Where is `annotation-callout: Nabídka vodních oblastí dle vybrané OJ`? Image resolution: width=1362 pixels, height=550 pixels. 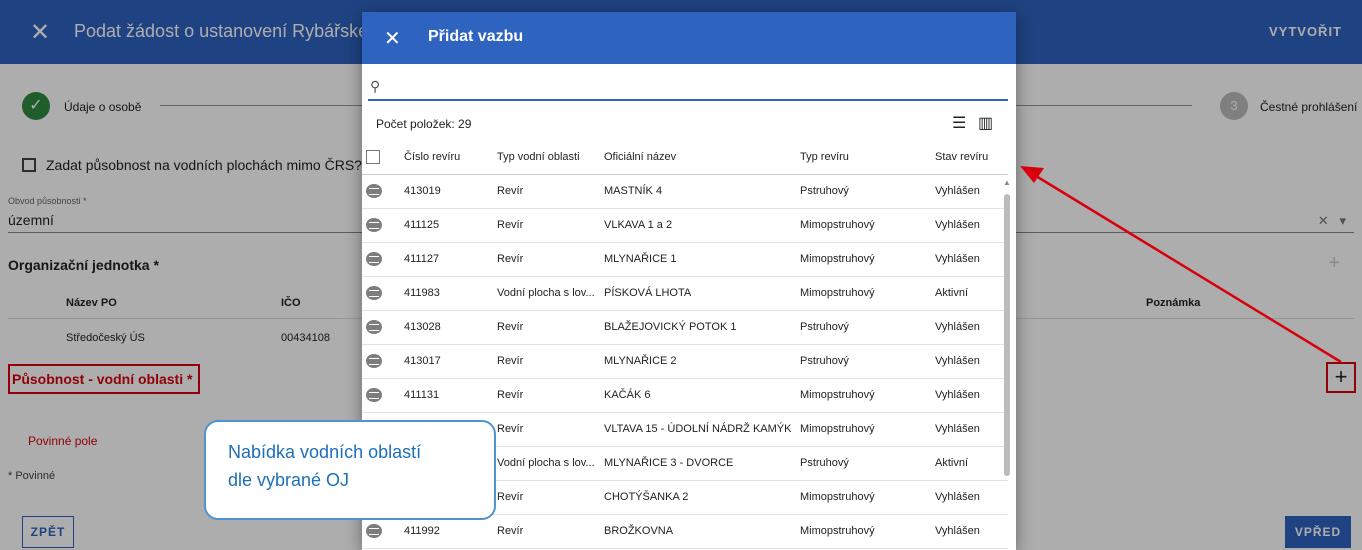 annotation-callout: Nabídka vodních oblastí dle vybrané OJ is located at coordinates (350, 470).